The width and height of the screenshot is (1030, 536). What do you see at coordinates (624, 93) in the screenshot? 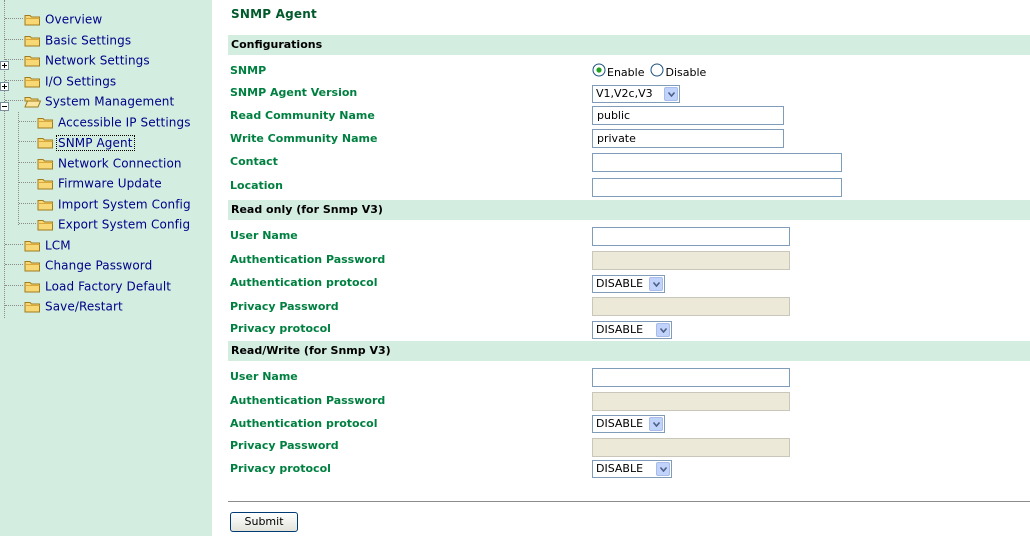
I see `snmp-version-value: V1,V2c,V3` at bounding box center [624, 93].